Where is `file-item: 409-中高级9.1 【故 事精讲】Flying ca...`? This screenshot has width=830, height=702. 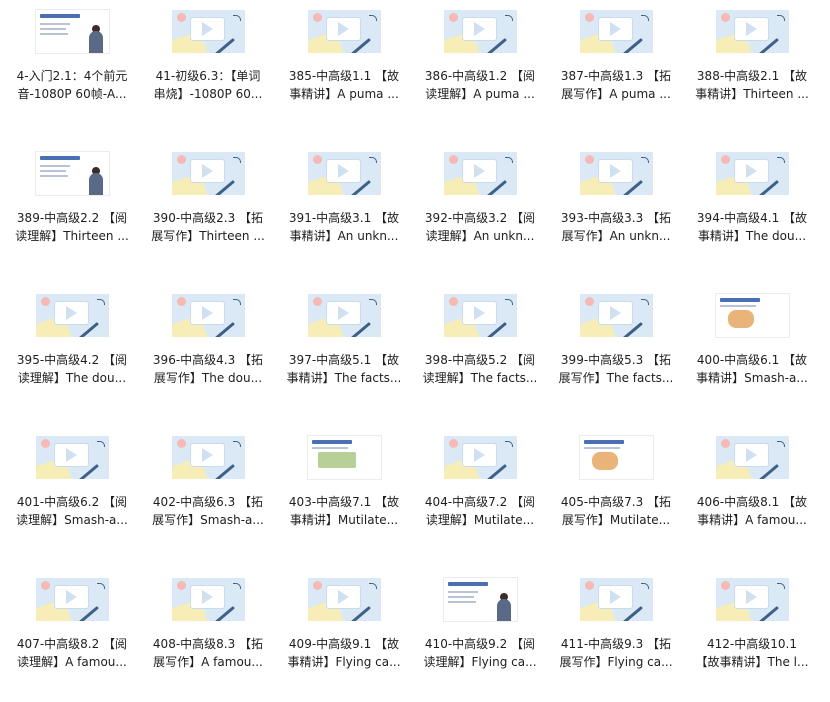
file-item: 409-中高级9.1 【故 事精讲】Flying ca... is located at coordinates (344, 635).